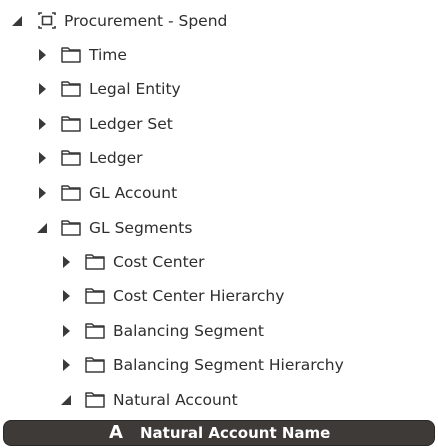 This screenshot has height=448, width=438. What do you see at coordinates (219, 193) in the screenshot?
I see `tree-row-folder: GL Account` at bounding box center [219, 193].